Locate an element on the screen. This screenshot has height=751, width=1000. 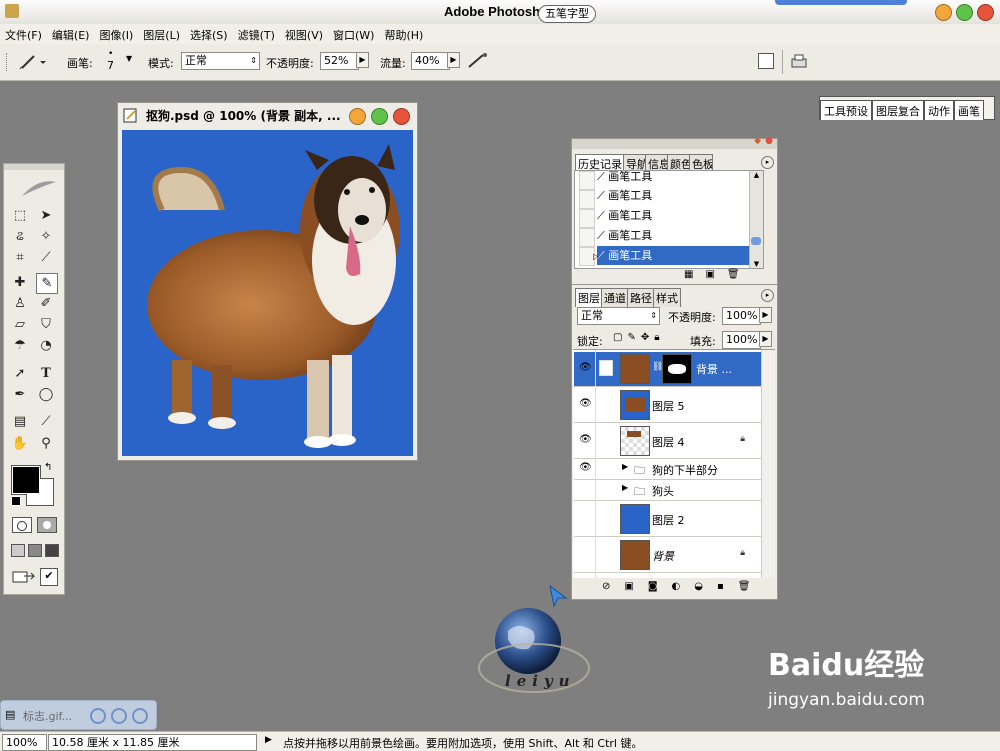
chevron-down-icon: ▼ is located at coordinates (129, 58).